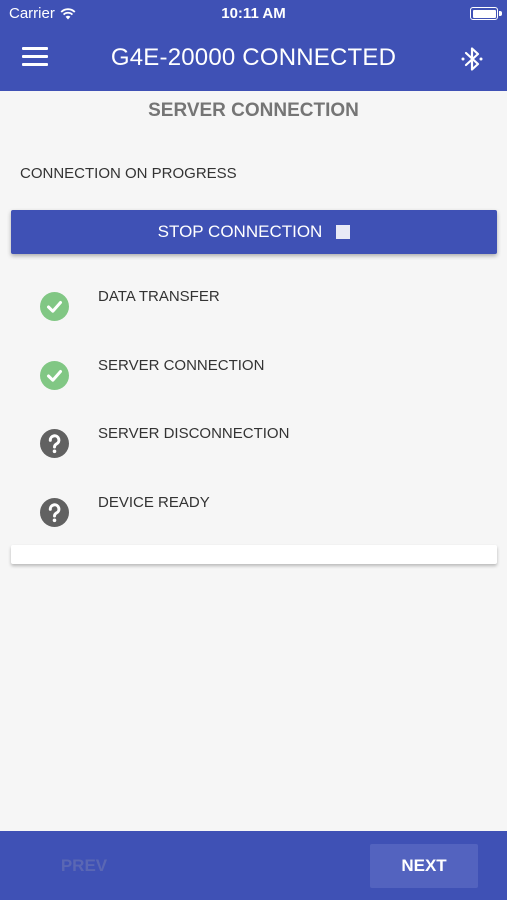  I want to click on stop-square-icon, so click(343, 232).